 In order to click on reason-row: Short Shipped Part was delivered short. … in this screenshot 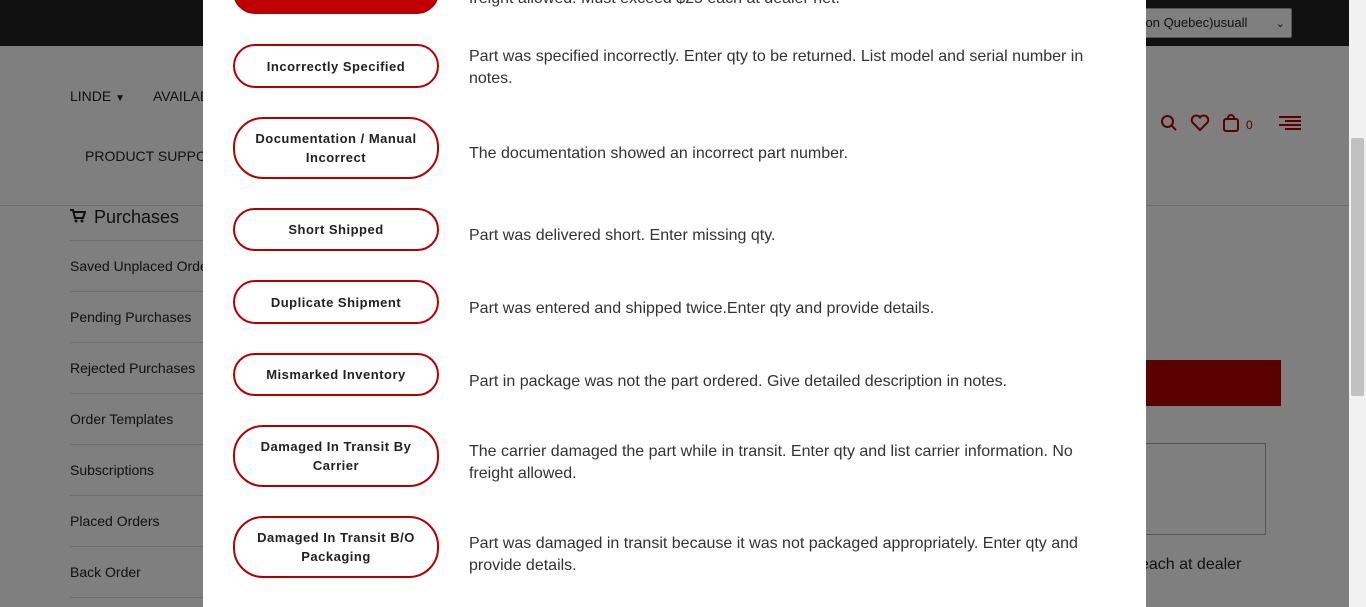, I will do `click(673, 230)`.